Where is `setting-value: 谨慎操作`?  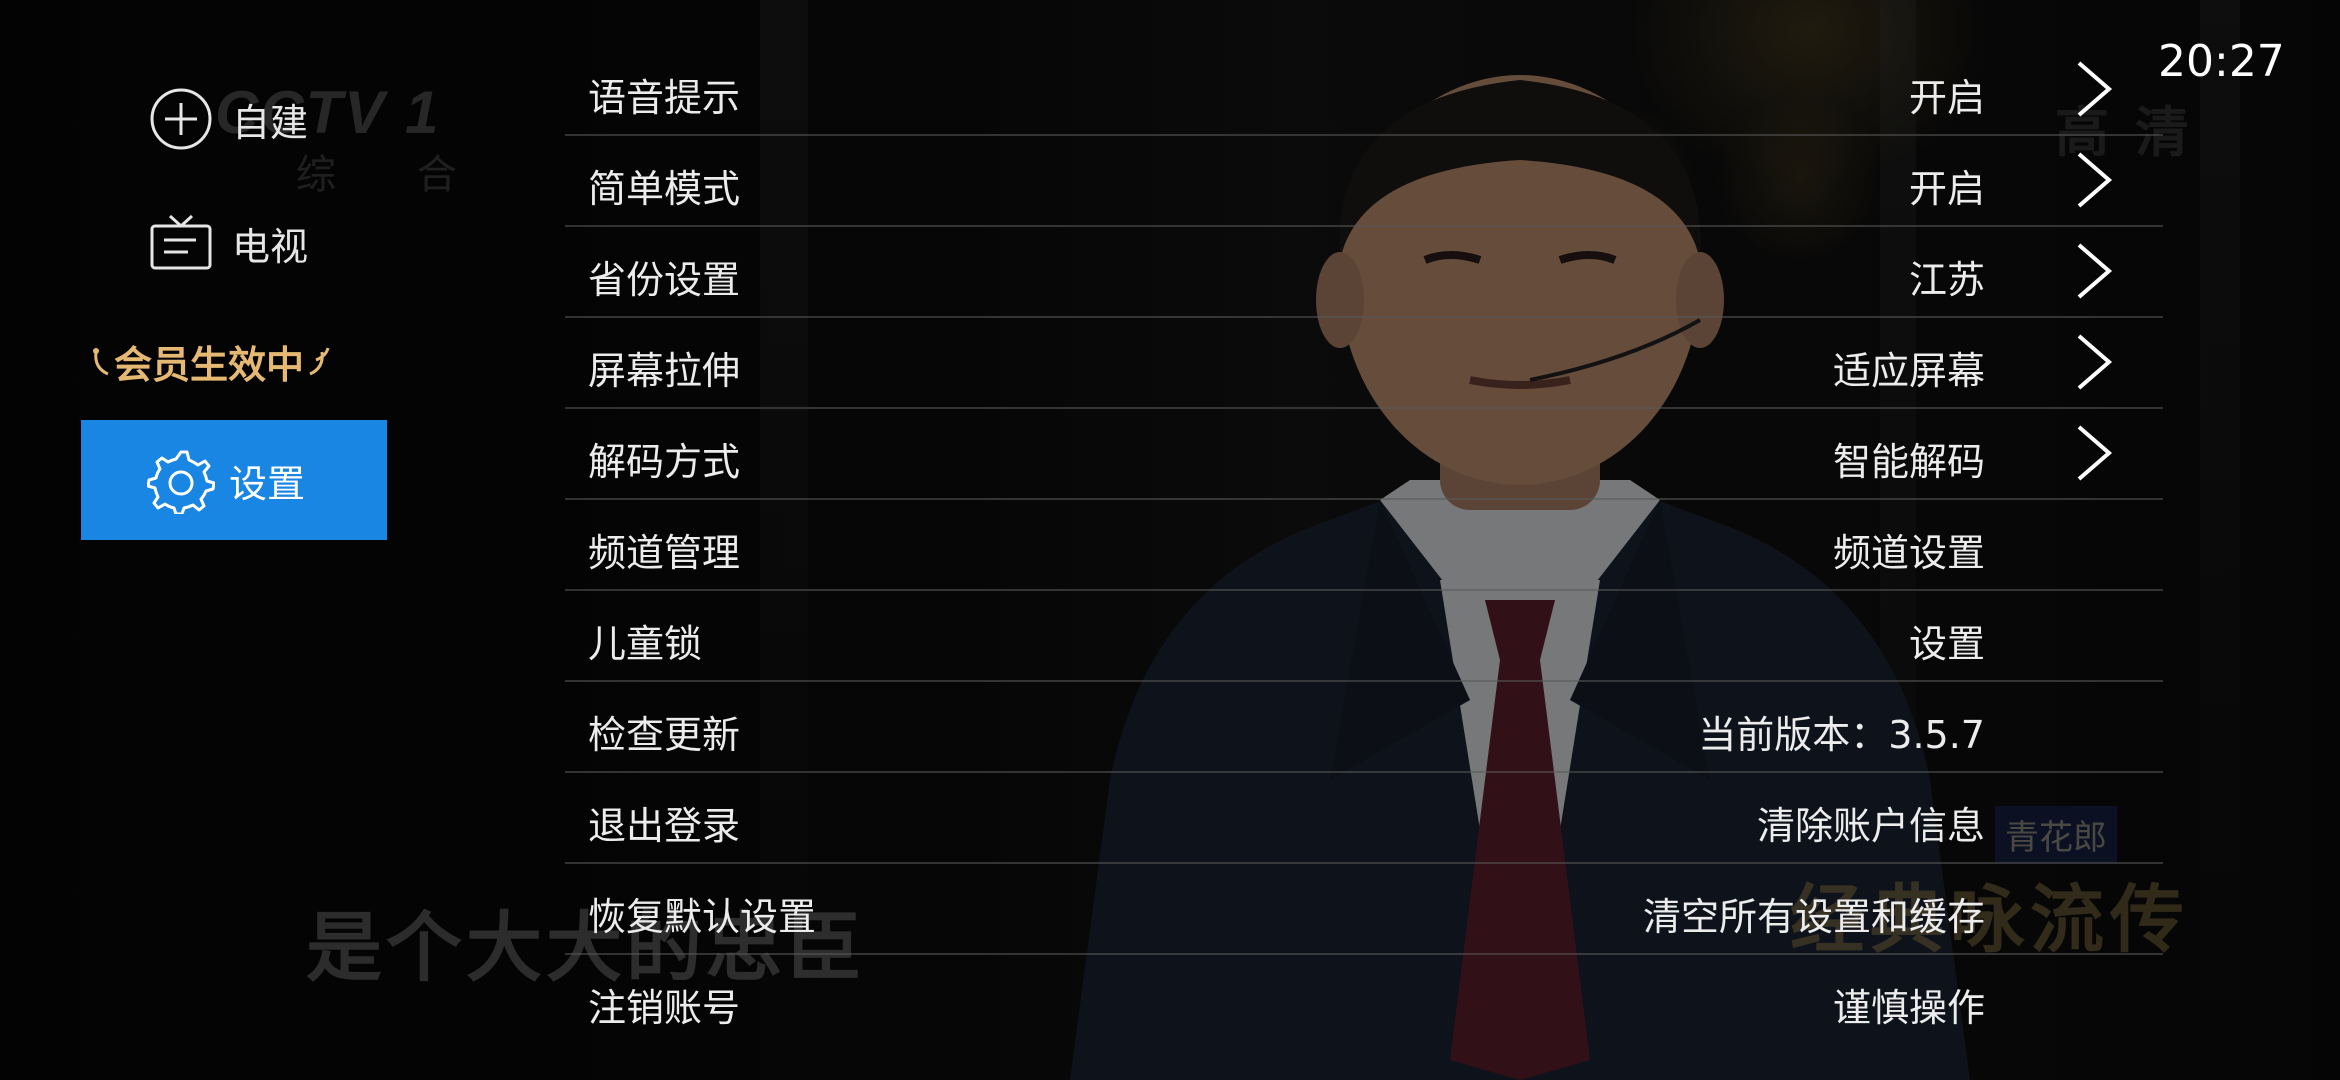 setting-value: 谨慎操作 is located at coordinates (1908, 1008).